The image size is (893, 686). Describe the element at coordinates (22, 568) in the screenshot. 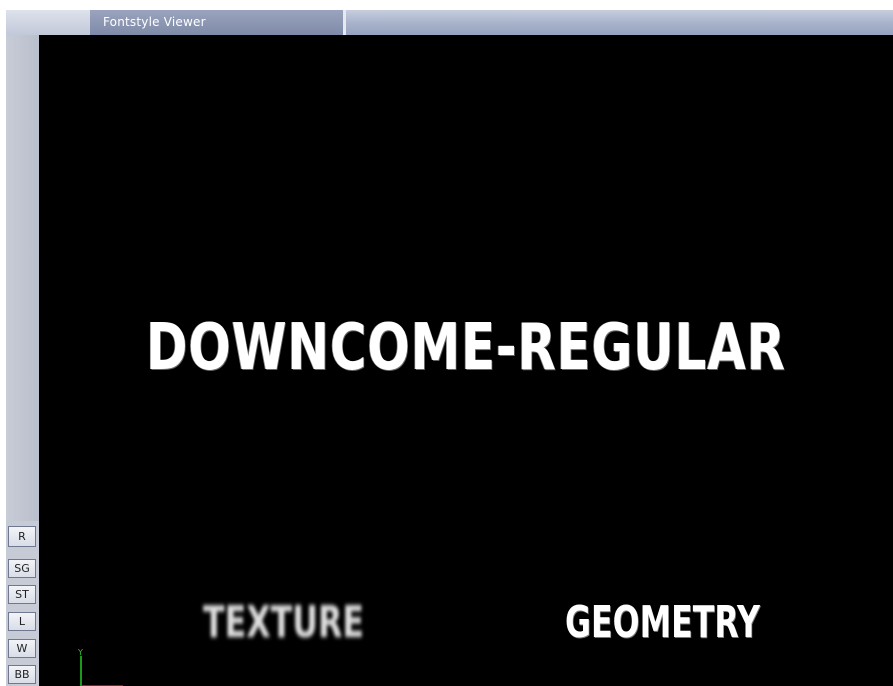

I see `sg-button: SG` at that location.